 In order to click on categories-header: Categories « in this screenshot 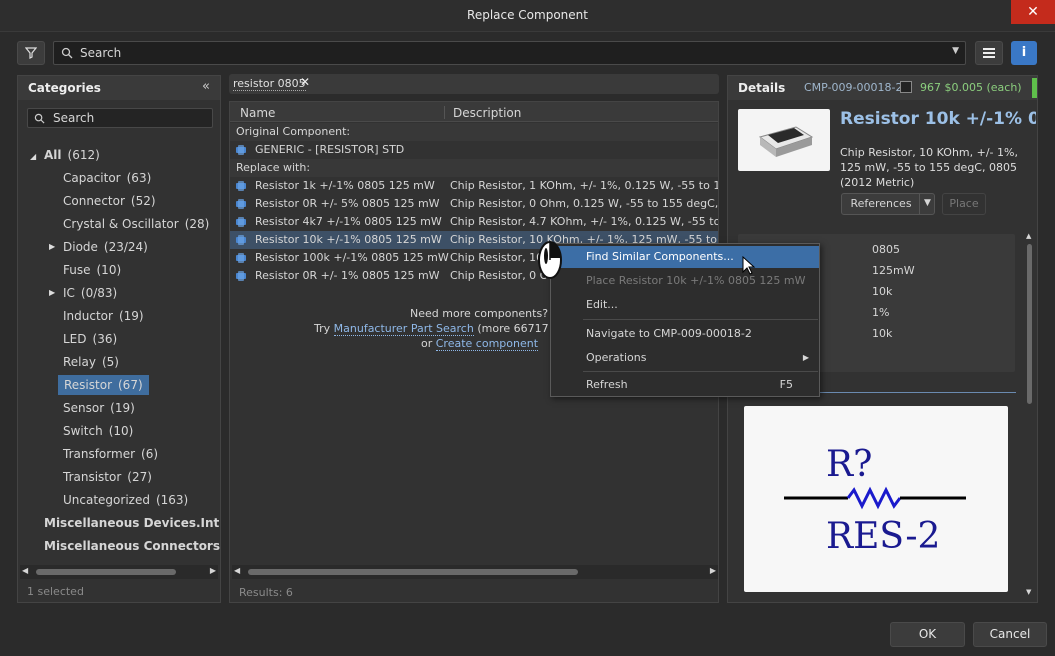, I will do `click(119, 88)`.